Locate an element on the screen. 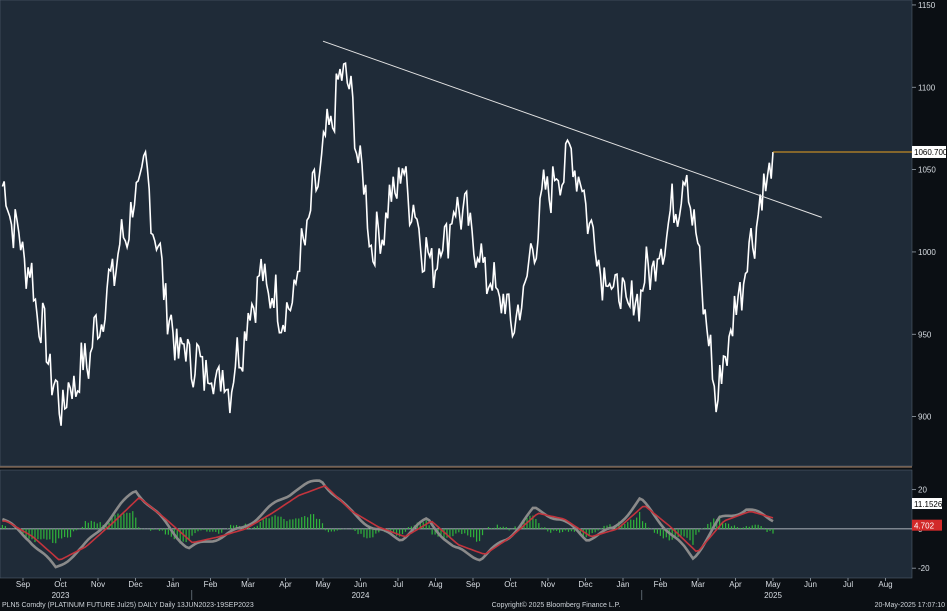 This screenshot has width=947, height=611. oscillator-value-label: 11.1526 is located at coordinates (928, 504).